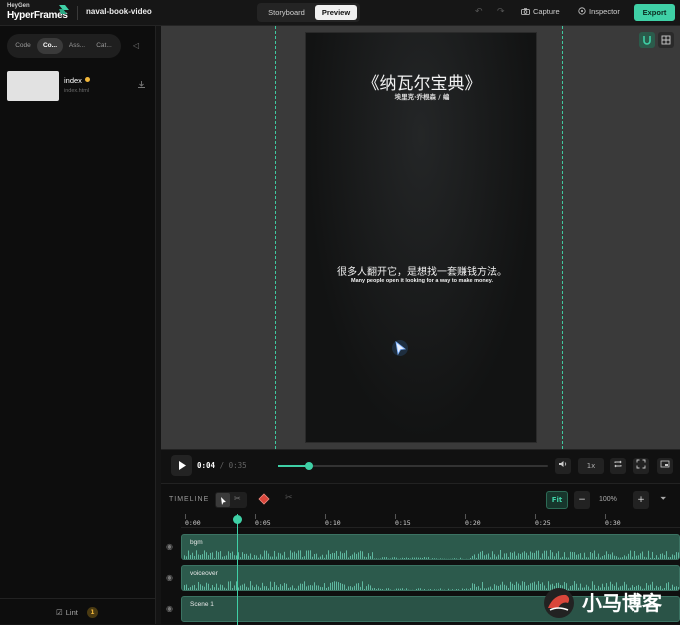  I want to click on app-logo: HeyGen HyperFrames, so click(38, 13).